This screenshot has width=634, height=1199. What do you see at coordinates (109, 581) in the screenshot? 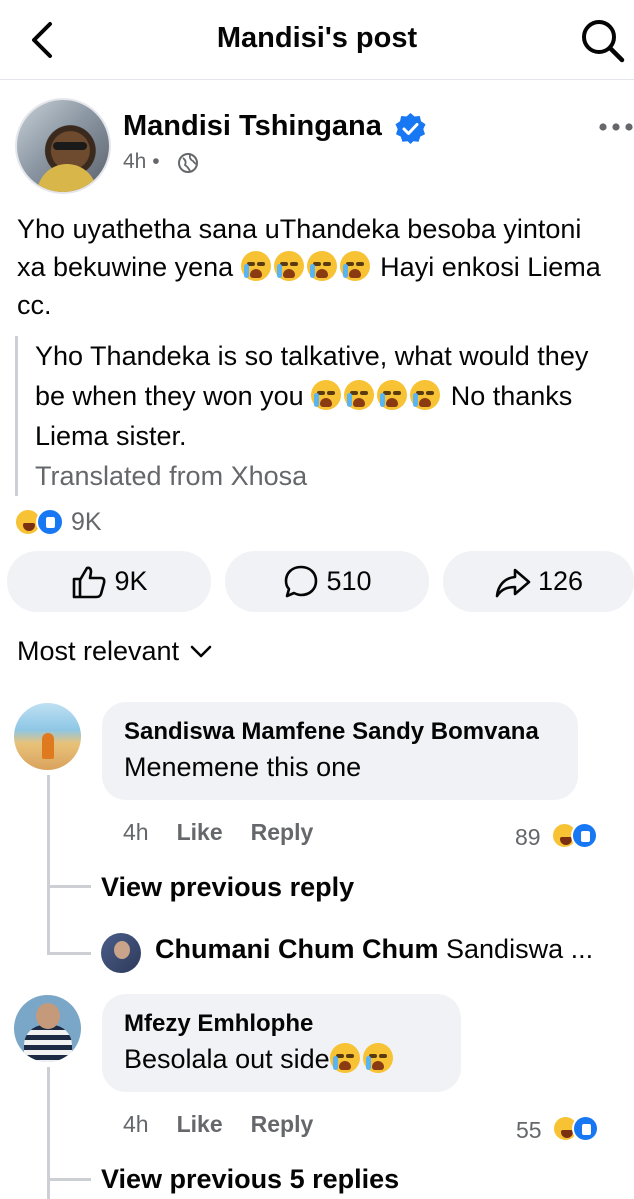
I see `like-button: 9K` at bounding box center [109, 581].